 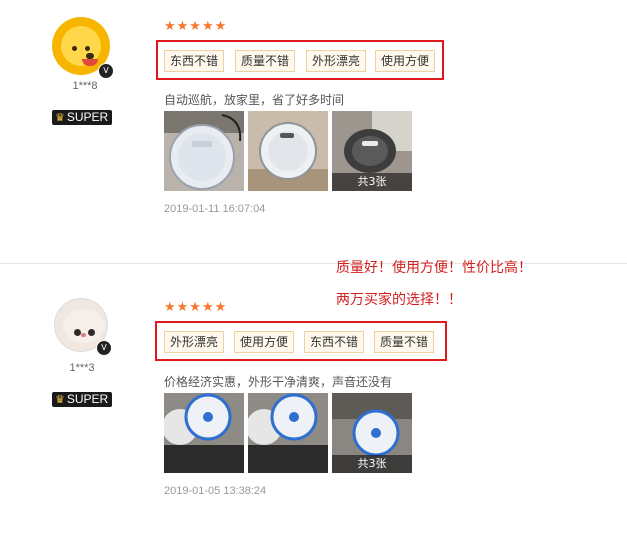 What do you see at coordinates (278, 382) in the screenshot?
I see `review-comment: 价格经济实惠，外形干净清爽，声音还没有` at bounding box center [278, 382].